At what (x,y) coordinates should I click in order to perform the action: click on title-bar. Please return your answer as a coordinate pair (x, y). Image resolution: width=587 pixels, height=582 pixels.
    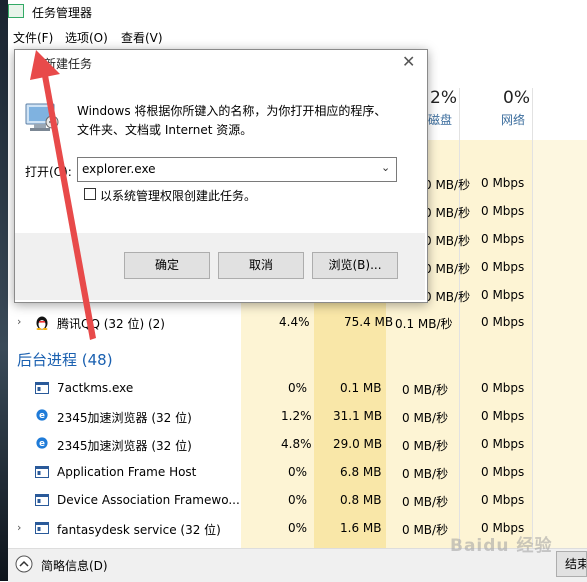
    Looking at the image, I should click on (297, 13).